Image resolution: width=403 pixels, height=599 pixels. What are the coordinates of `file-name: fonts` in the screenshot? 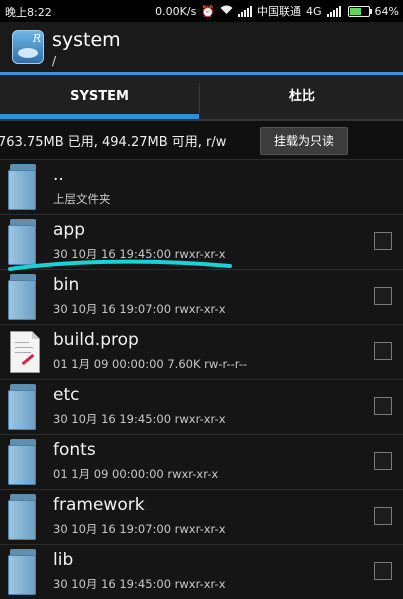 It's located at (74, 450).